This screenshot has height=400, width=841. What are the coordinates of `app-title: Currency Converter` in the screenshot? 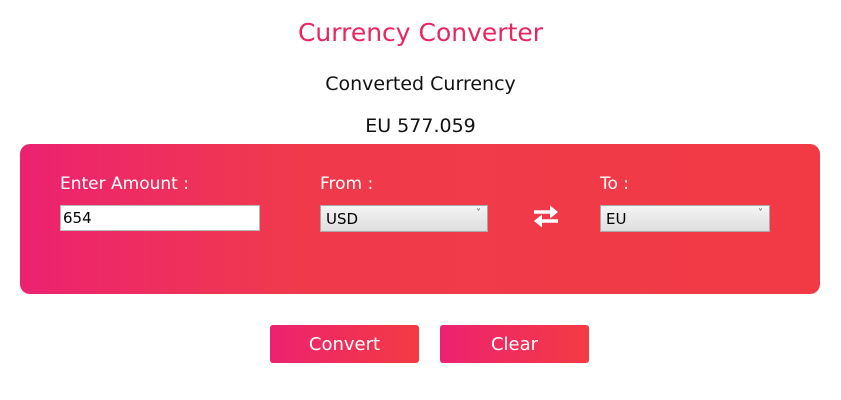 It's located at (420, 32).